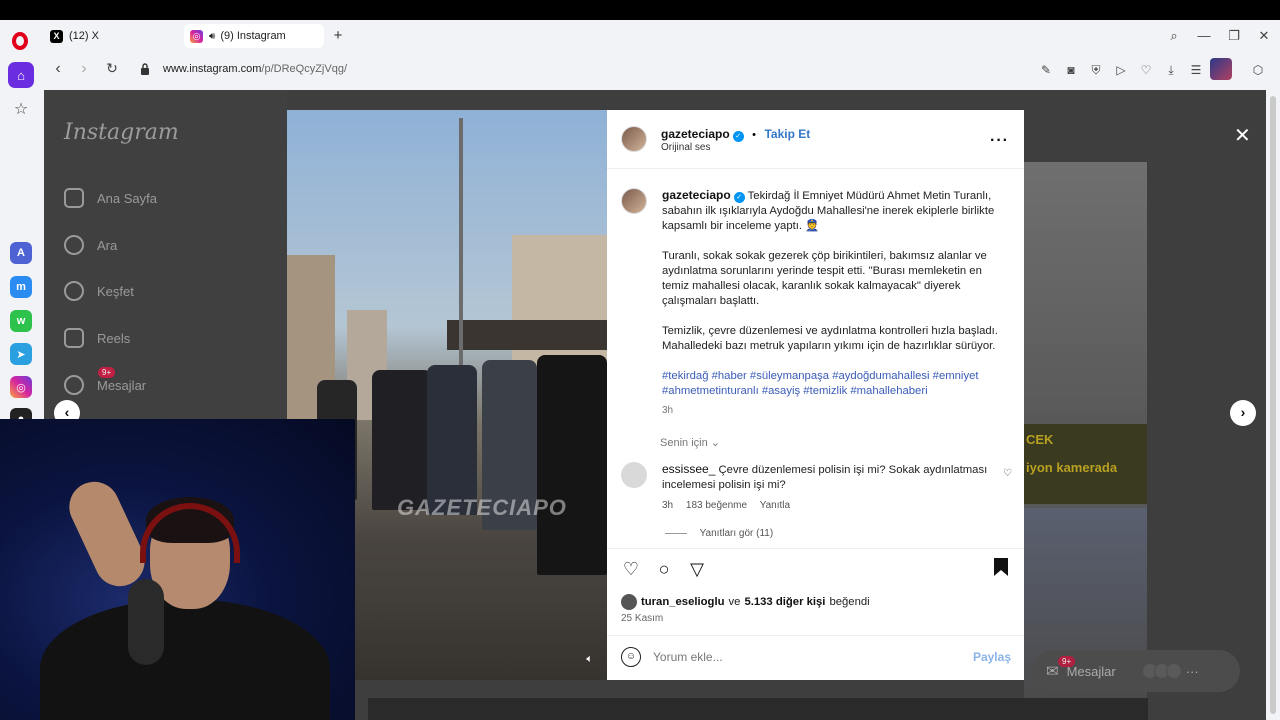 This screenshot has height=720, width=1280. What do you see at coordinates (99, 291) in the screenshot?
I see `nav-explore: Keşfet` at bounding box center [99, 291].